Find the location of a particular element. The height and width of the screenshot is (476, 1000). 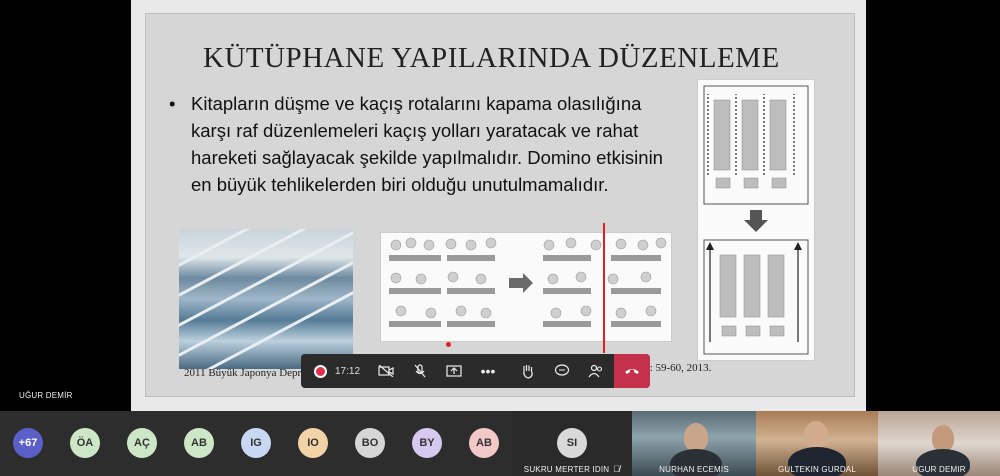

share-screen-icon is located at coordinates (454, 371).